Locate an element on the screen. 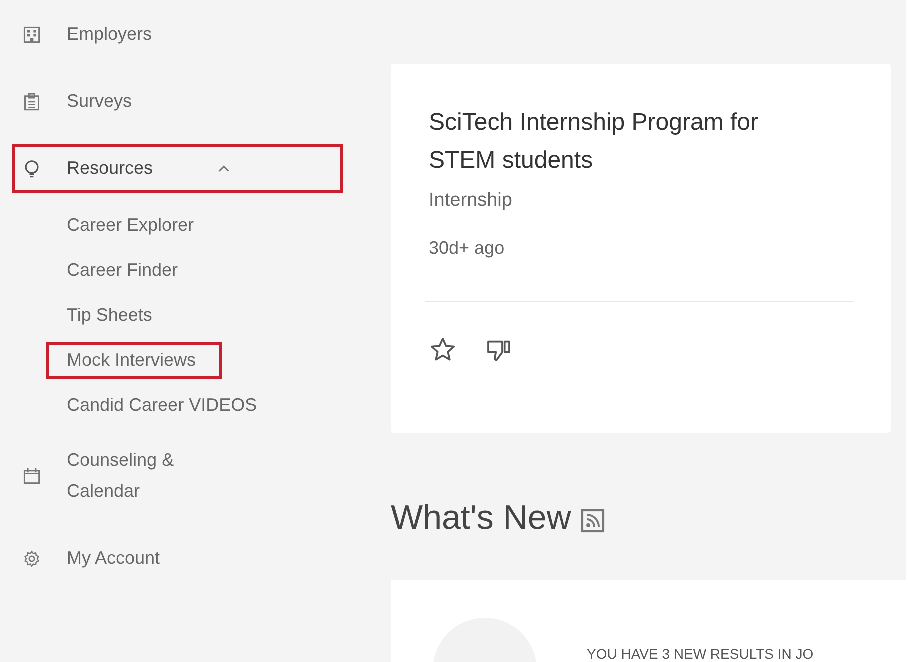 The height and width of the screenshot is (662, 916). sidebar-item: Resources is located at coordinates (177, 168).